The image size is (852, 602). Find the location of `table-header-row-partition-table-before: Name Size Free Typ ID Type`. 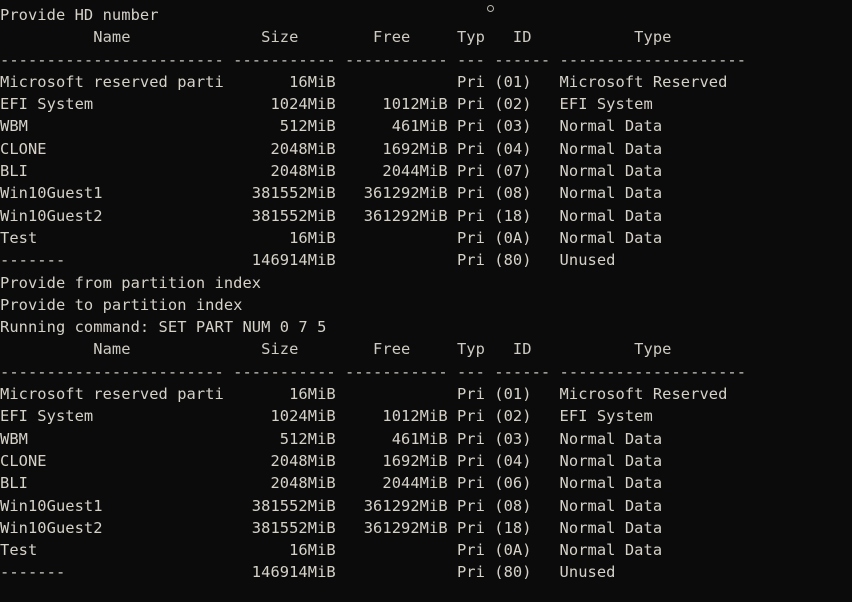

table-header-row-partition-table-before: Name Size Free Typ ID Type is located at coordinates (373, 37).